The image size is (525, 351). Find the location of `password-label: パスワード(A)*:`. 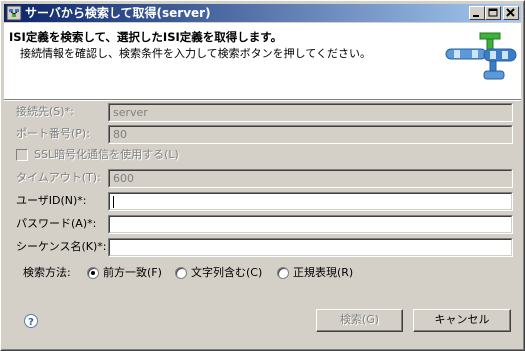

password-label: パスワード(A)*: is located at coordinates (56, 223).